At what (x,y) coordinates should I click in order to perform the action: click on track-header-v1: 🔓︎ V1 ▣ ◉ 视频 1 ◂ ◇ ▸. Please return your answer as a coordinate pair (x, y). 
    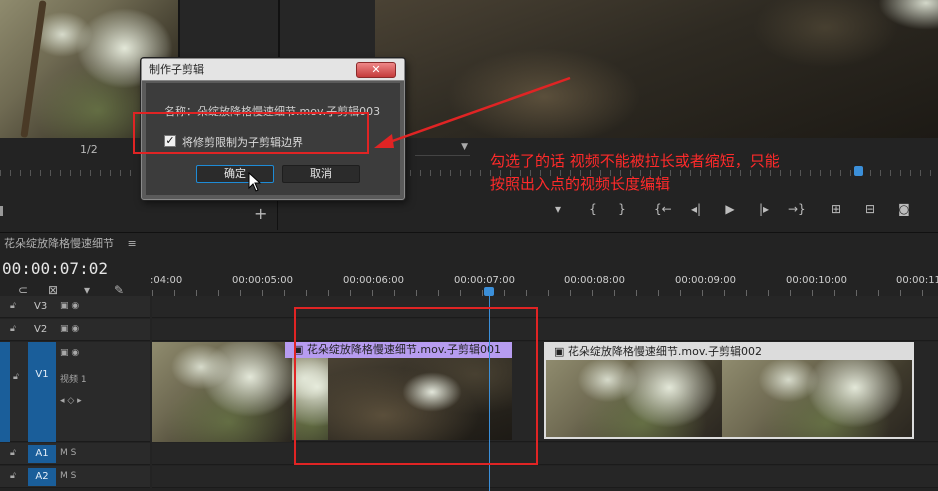
    Looking at the image, I should click on (75, 392).